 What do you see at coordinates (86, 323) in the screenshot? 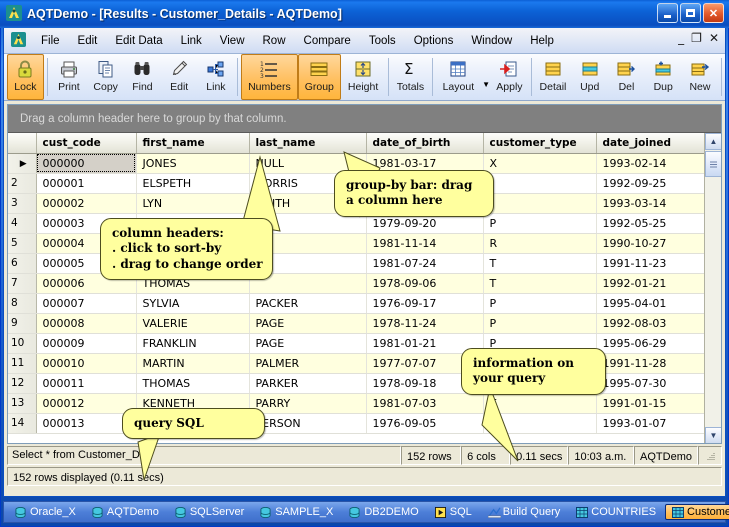
I see `cell-cust_code: 000008` at bounding box center [86, 323].